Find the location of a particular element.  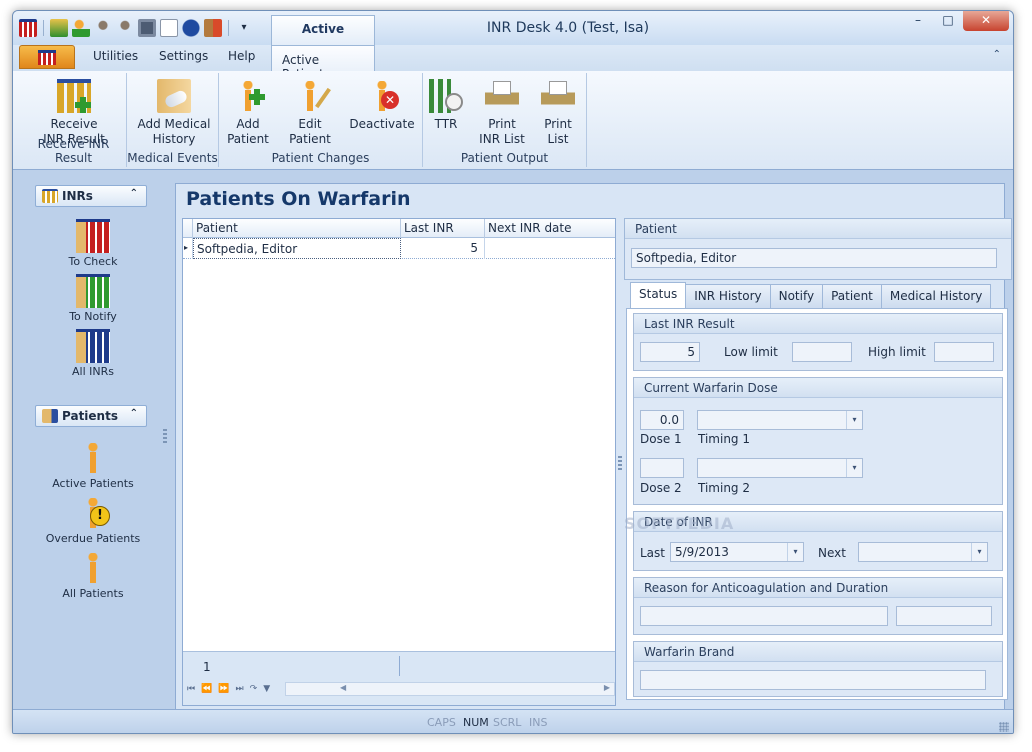

nav-item-label: Active Patients is located at coordinates (93, 483).